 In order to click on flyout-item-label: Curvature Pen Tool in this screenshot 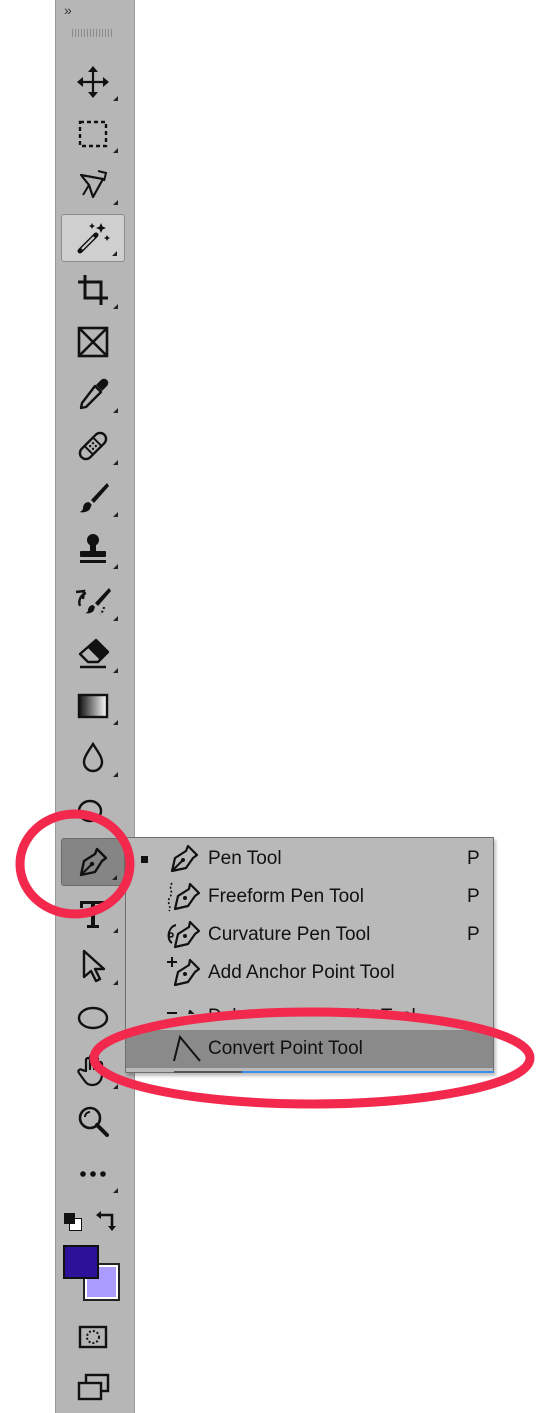, I will do `click(289, 934)`.